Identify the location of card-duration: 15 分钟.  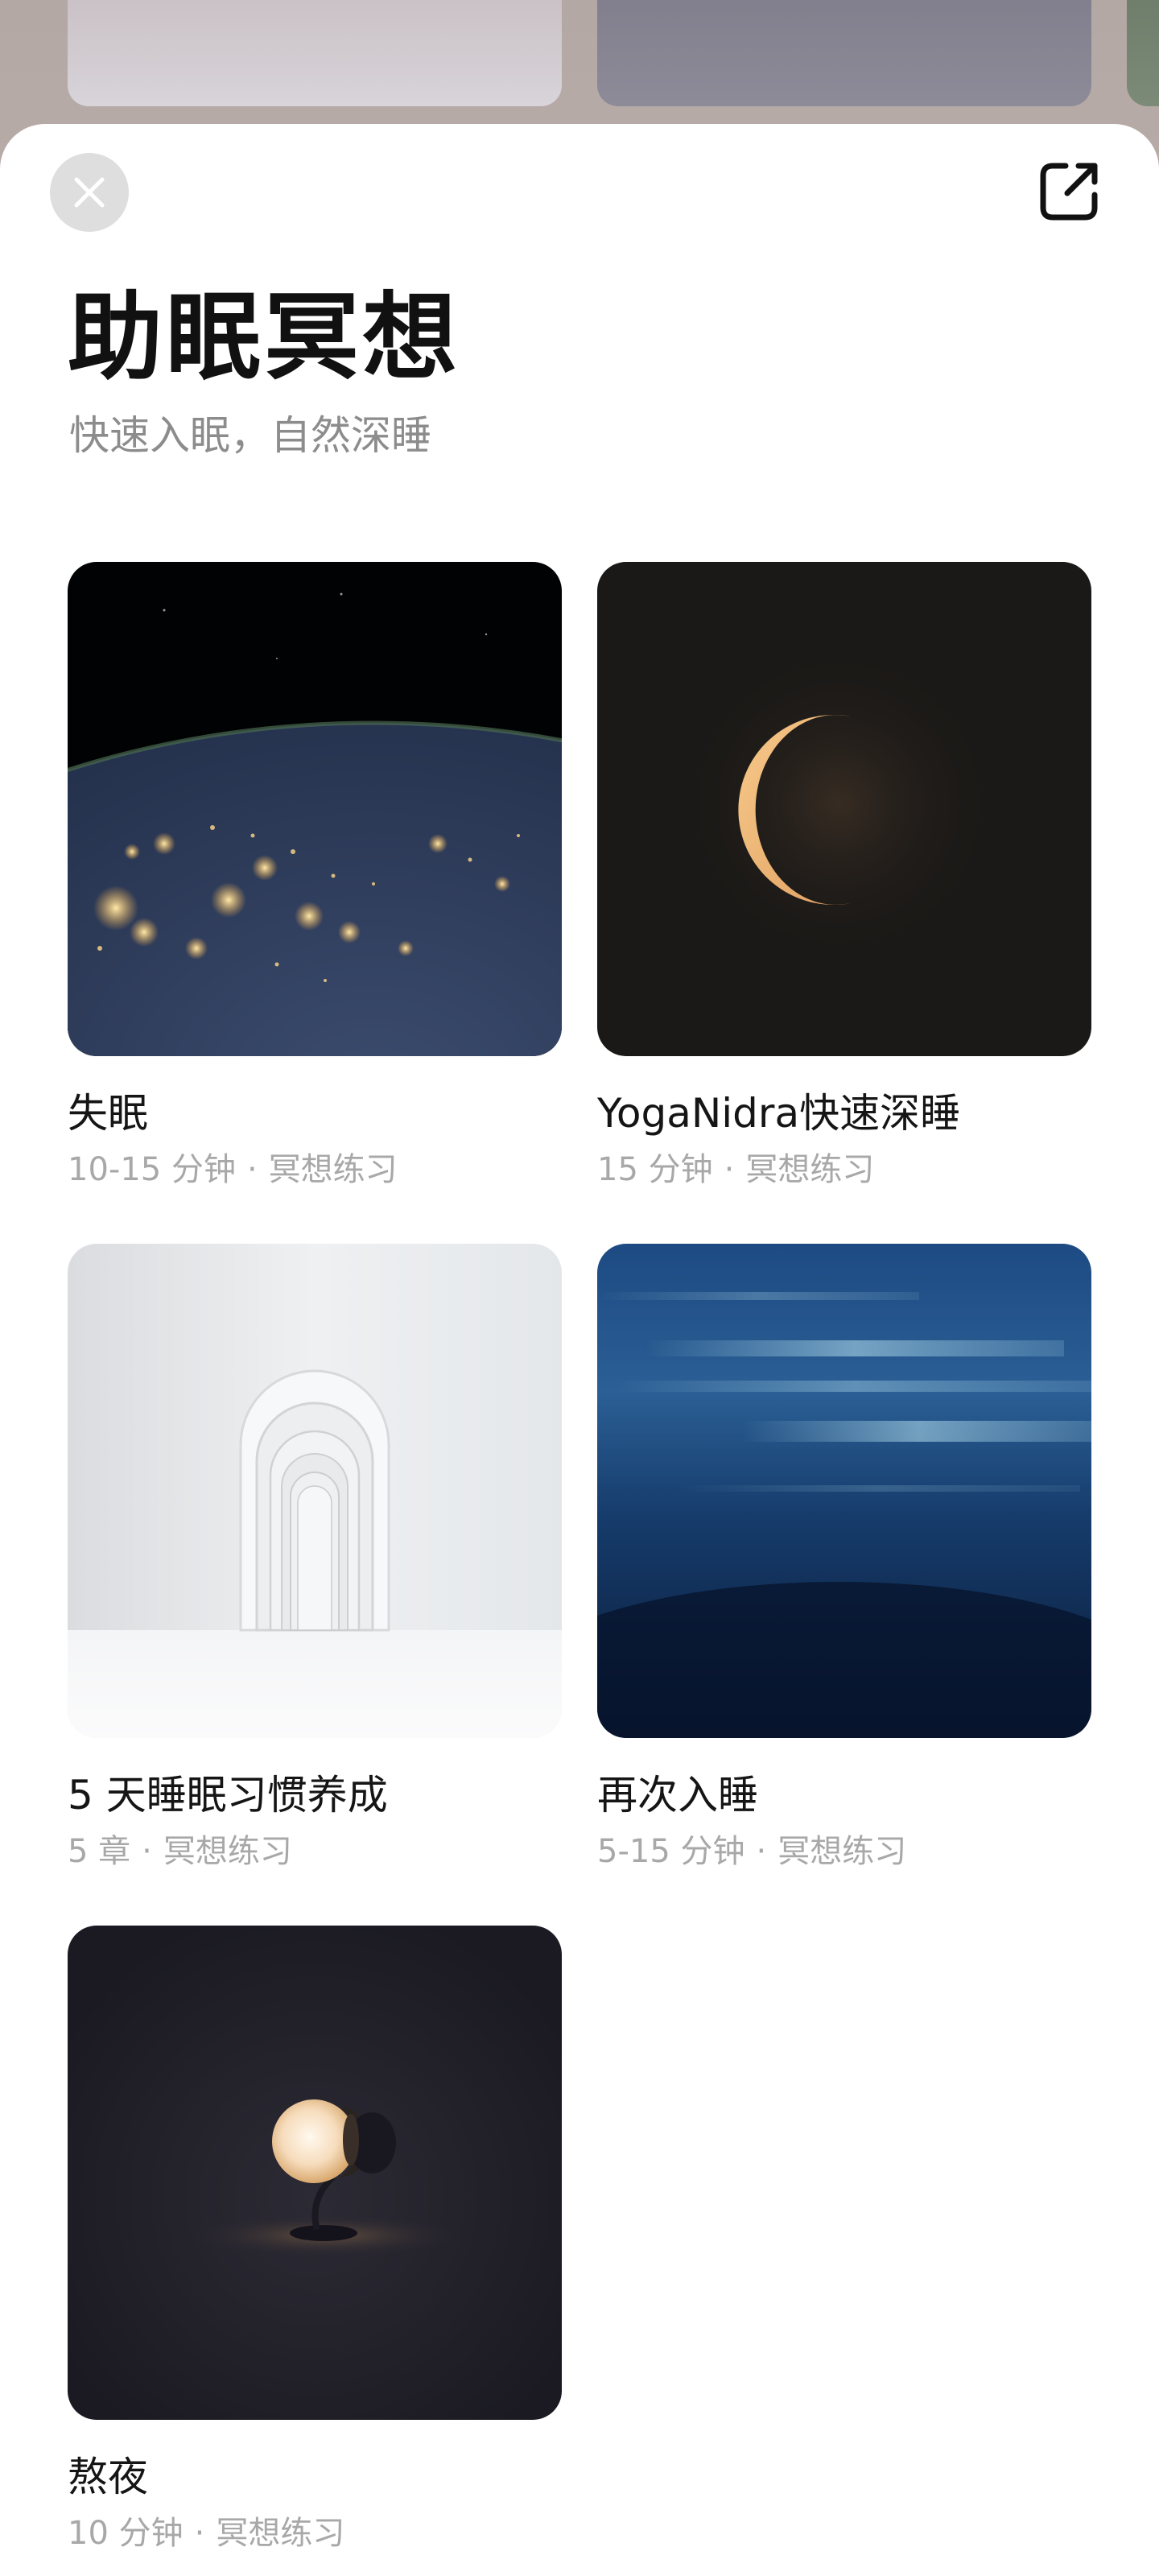
(655, 1169).